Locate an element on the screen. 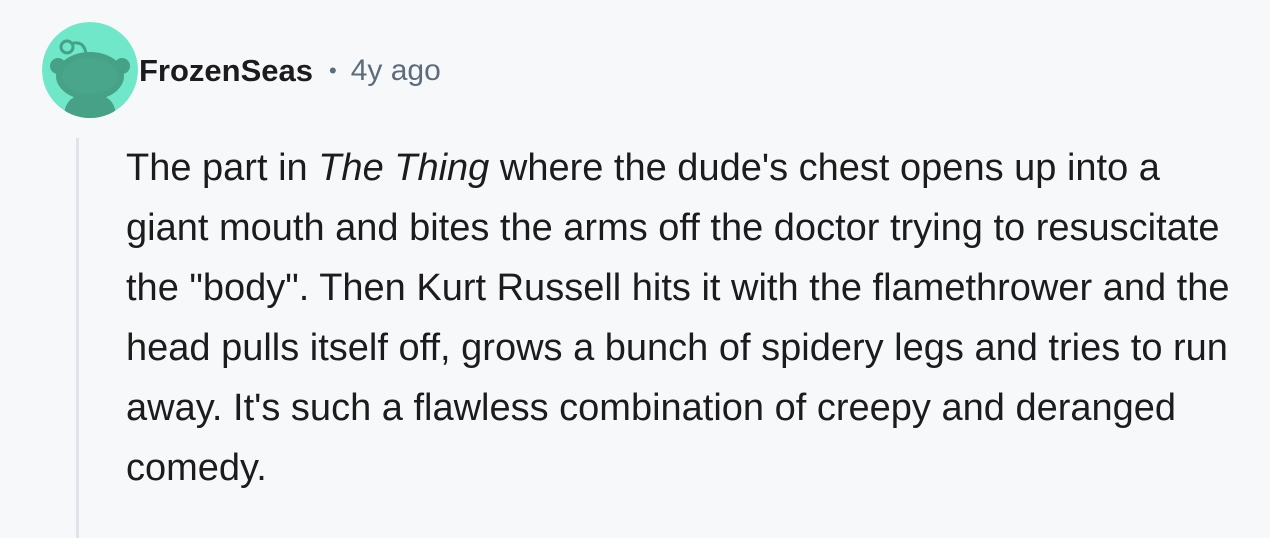 The width and height of the screenshot is (1270, 538). comment-meta: FrozenSeas • 4y ago is located at coordinates (290, 71).